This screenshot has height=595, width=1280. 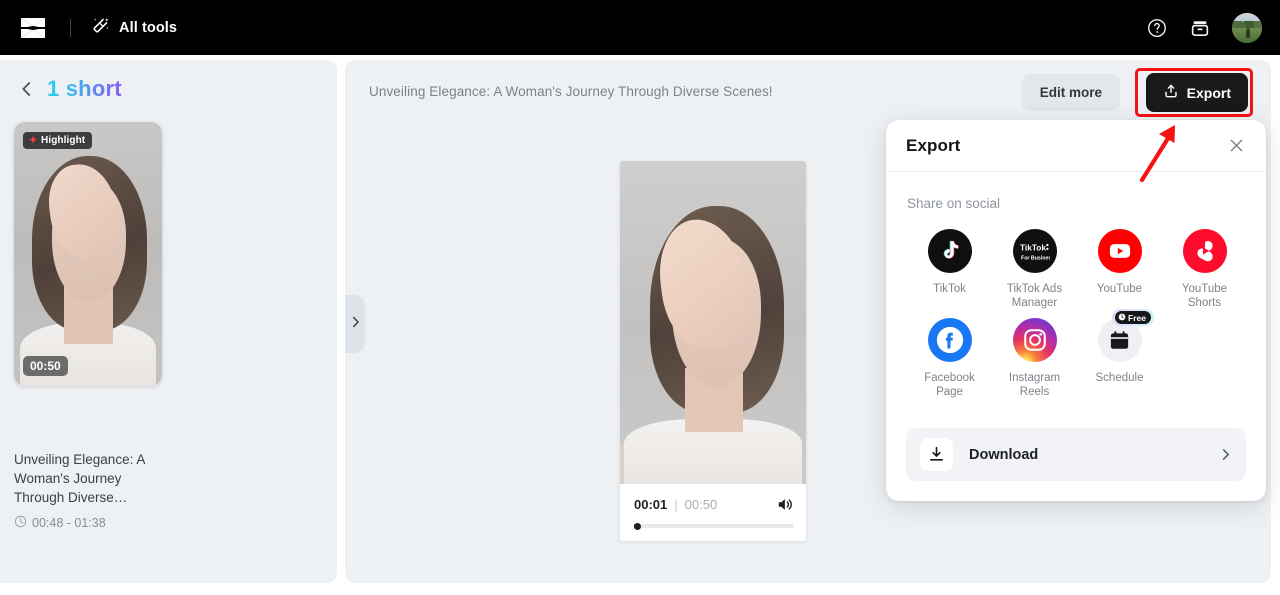 I want to click on avatar-person, so click(x=1248, y=33).